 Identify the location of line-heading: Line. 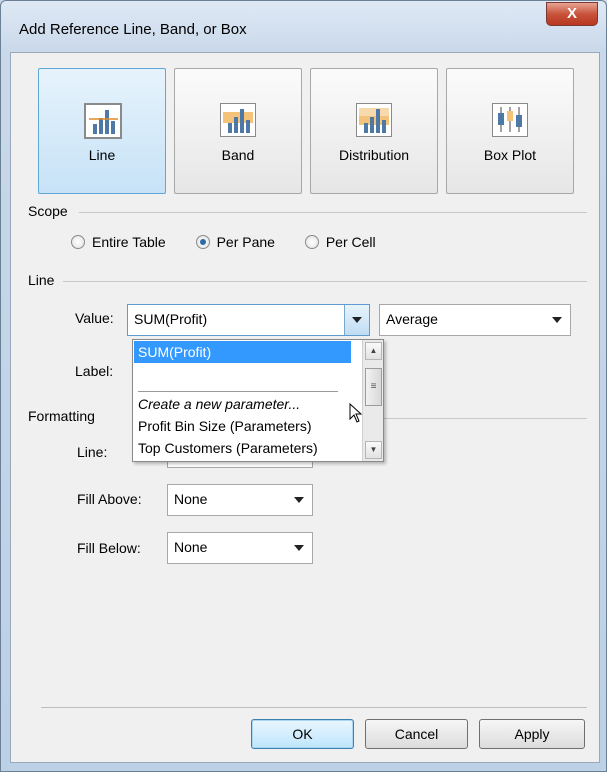
(41, 280).